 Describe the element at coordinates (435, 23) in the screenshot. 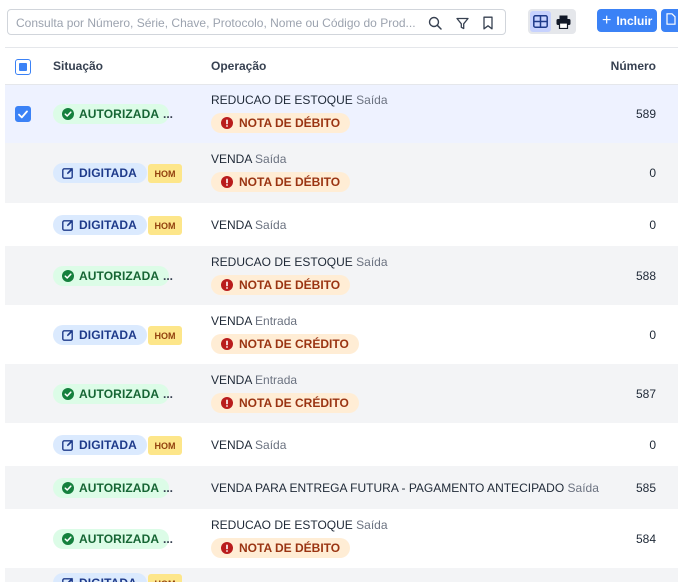

I see `search-icon` at that location.